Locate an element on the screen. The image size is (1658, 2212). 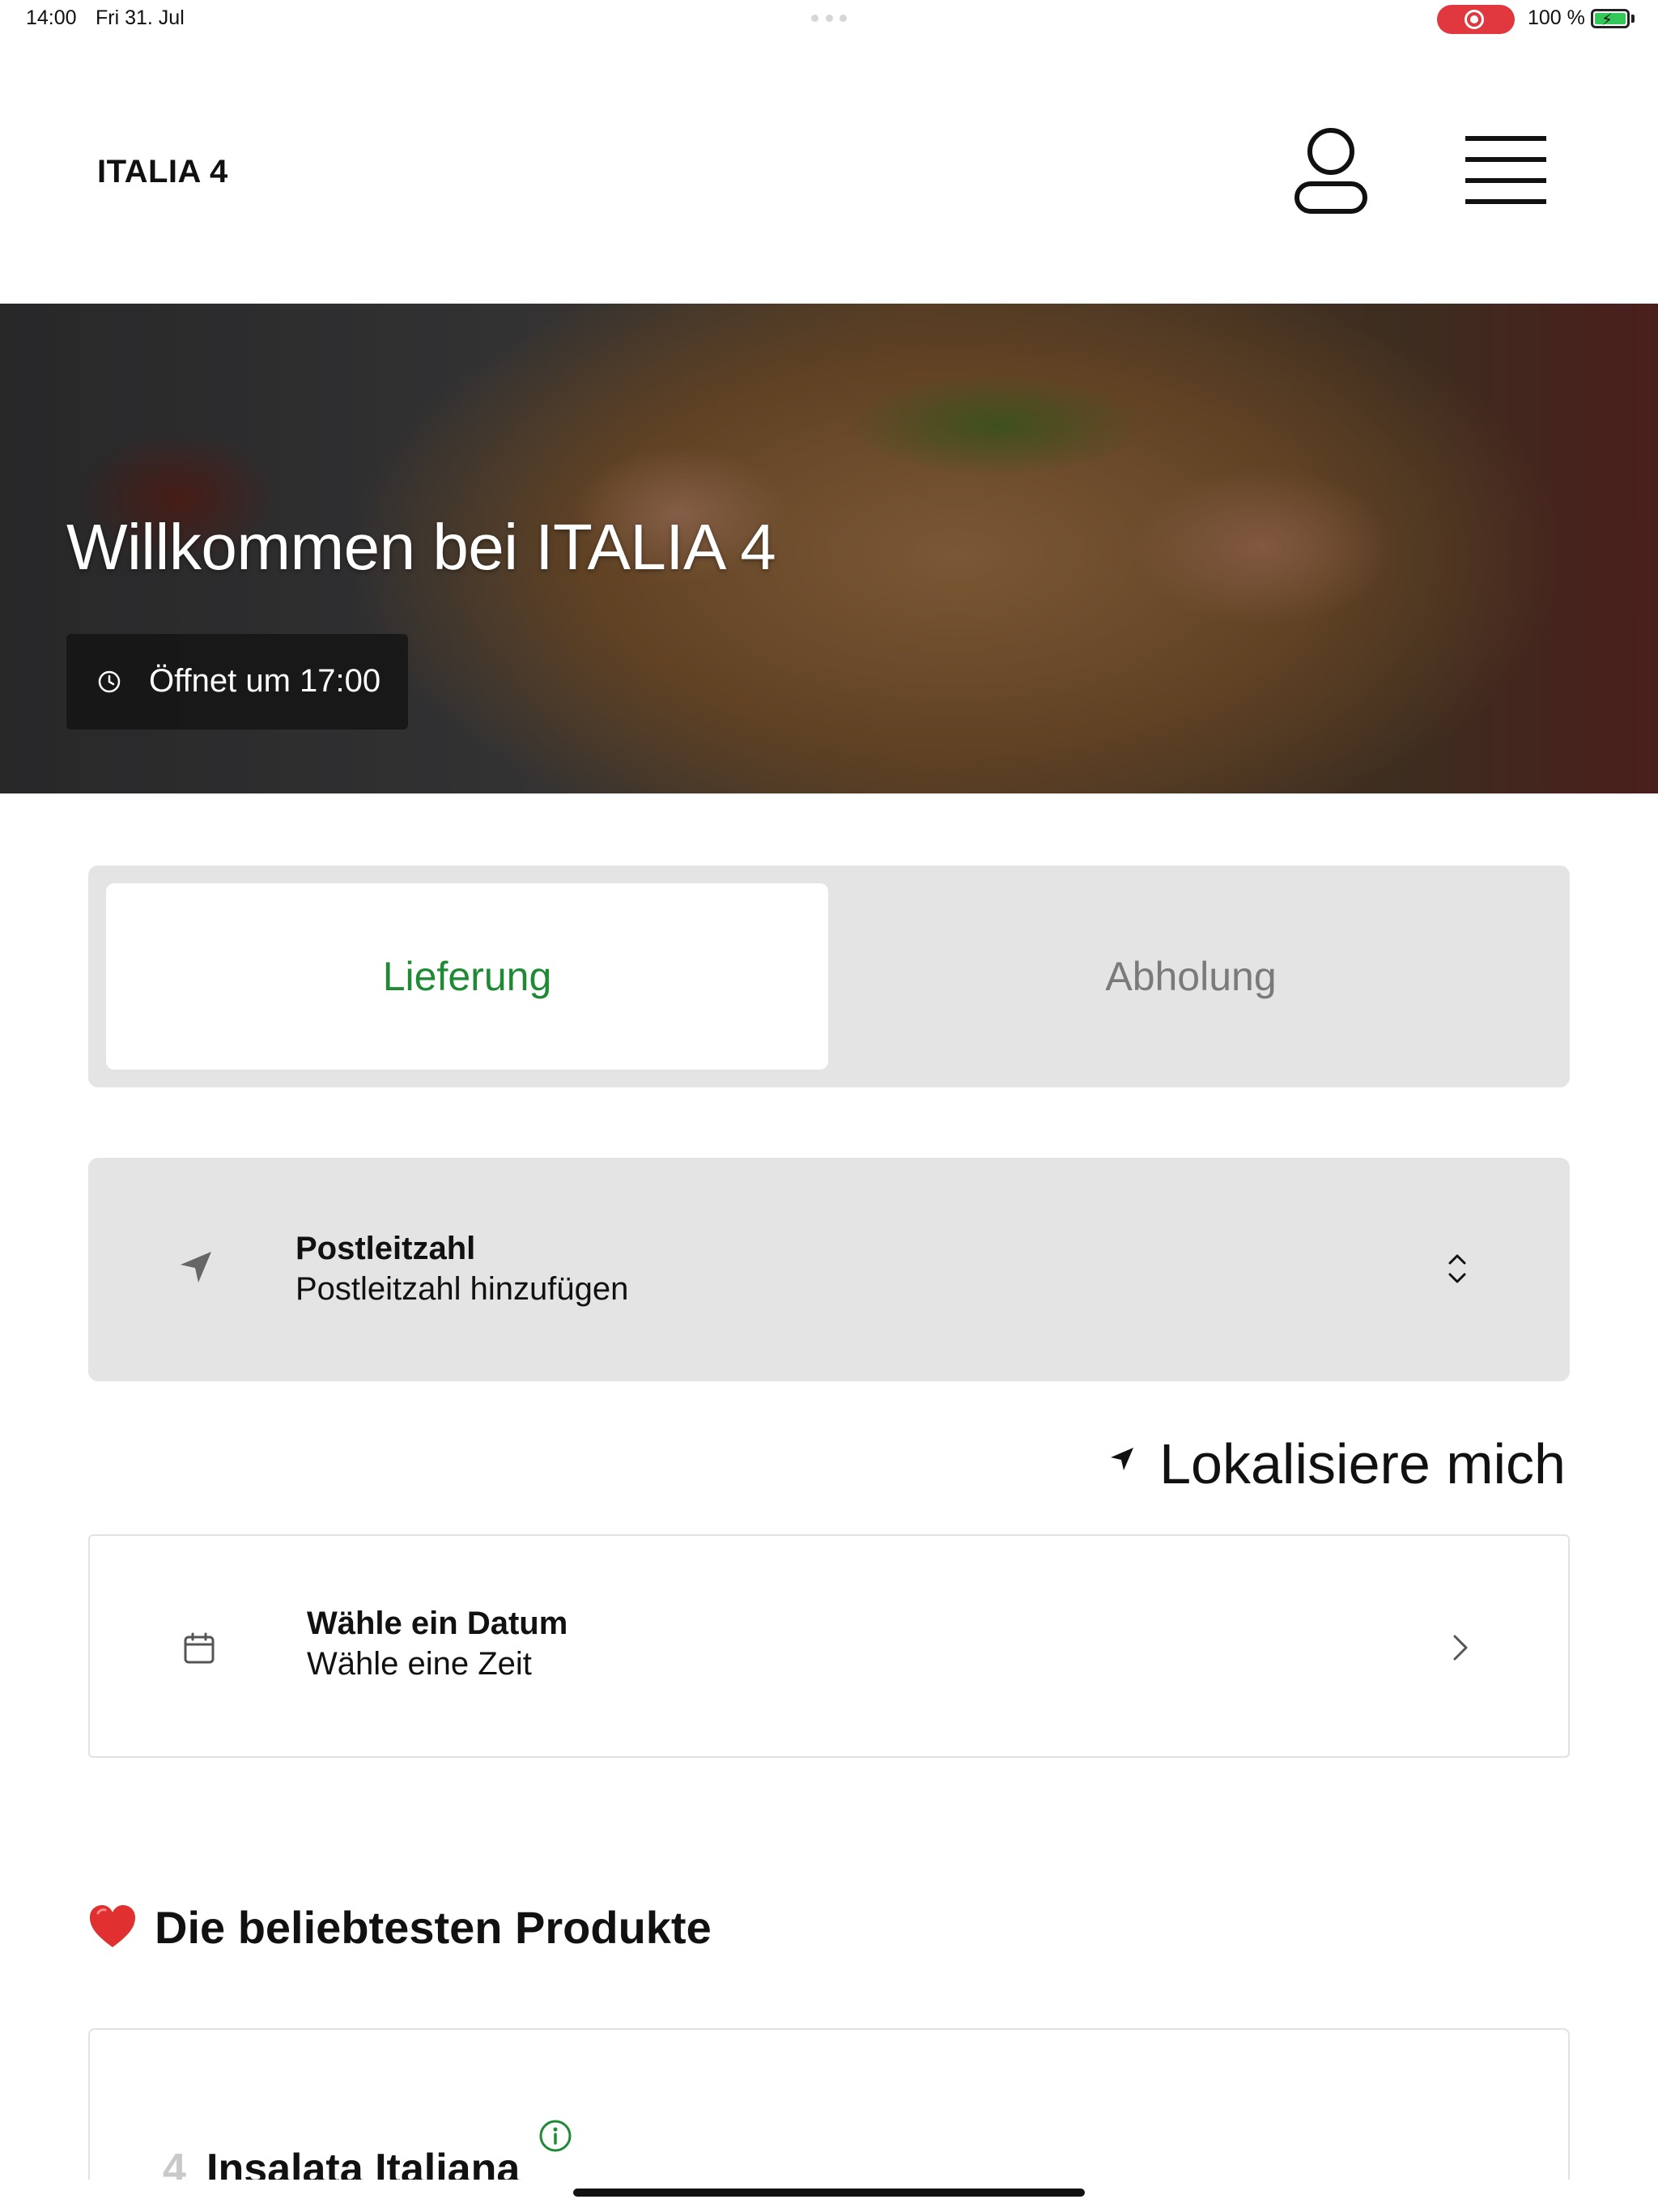
clock-icon is located at coordinates (109, 682).